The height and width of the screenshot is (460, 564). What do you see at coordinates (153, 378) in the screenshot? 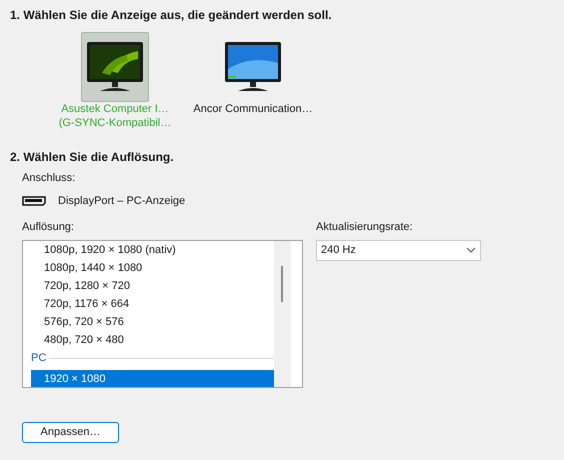
I see `resolution-item: 1920 × 1080` at bounding box center [153, 378].